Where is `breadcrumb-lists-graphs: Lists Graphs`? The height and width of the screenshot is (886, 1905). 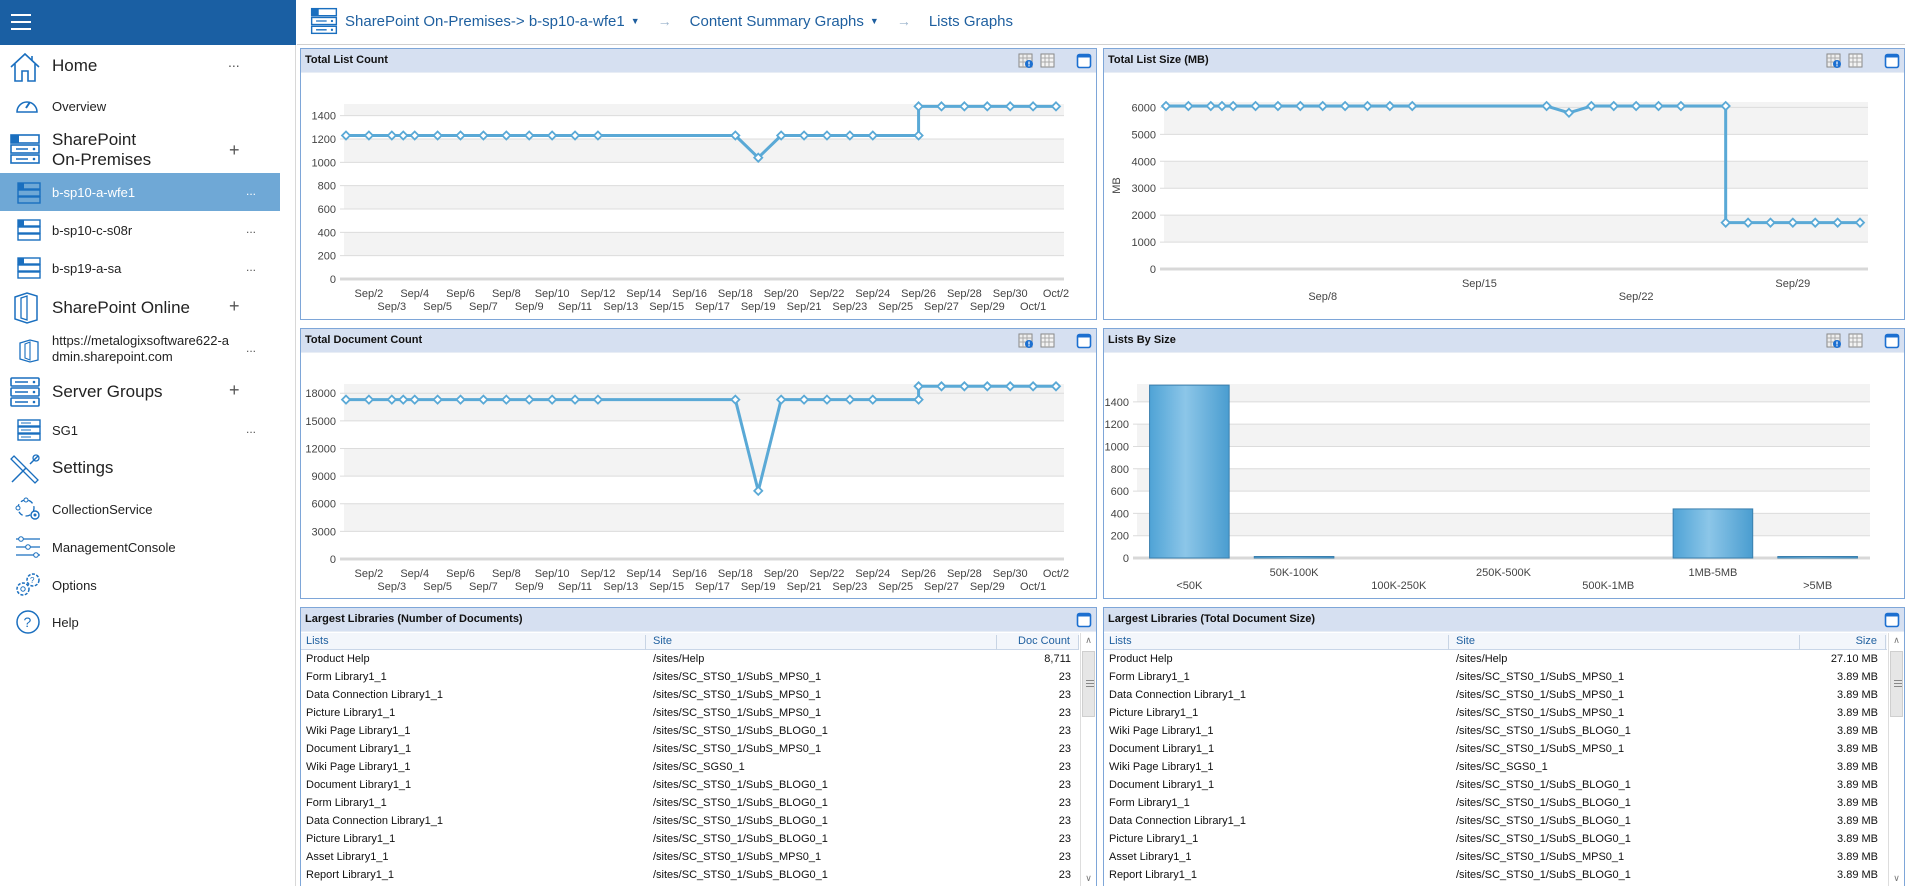
breadcrumb-lists-graphs: Lists Graphs is located at coordinates (971, 21).